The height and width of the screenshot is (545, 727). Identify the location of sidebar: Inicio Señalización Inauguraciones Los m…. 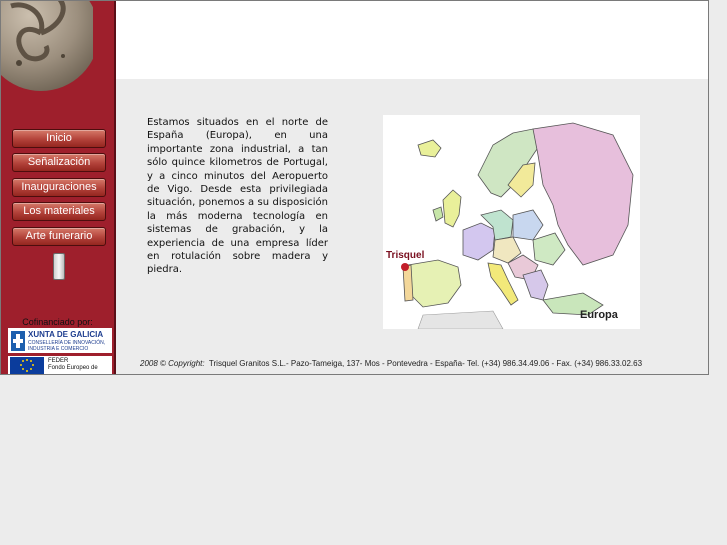
(58, 187).